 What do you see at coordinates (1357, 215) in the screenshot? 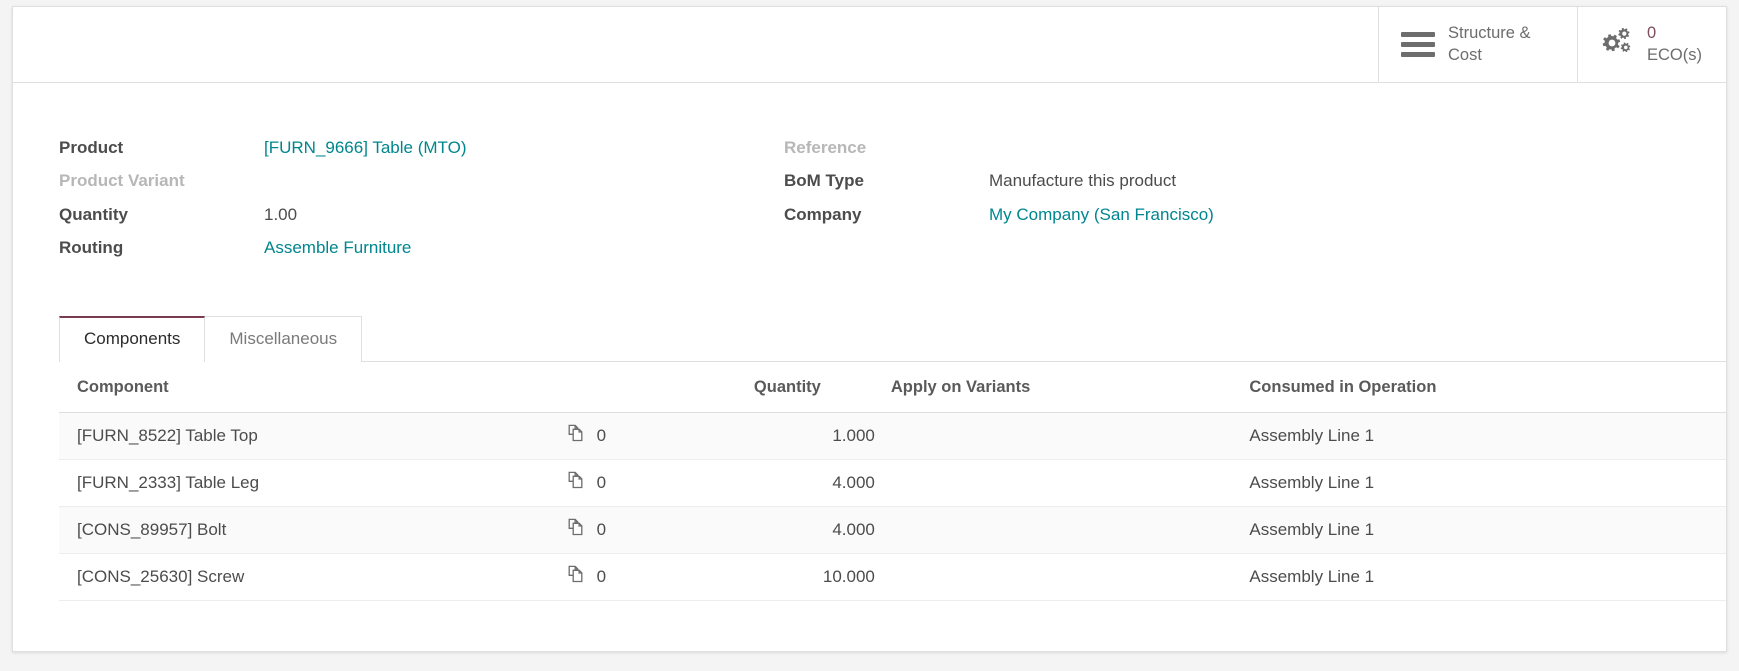
I see `field-value-company: My Company (San Francisco)` at bounding box center [1357, 215].